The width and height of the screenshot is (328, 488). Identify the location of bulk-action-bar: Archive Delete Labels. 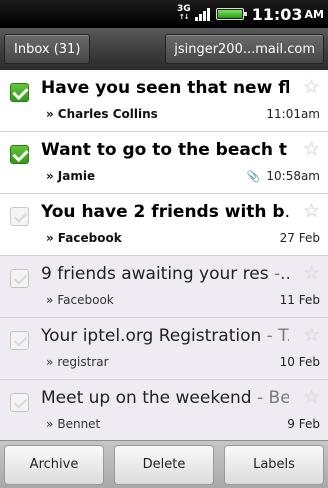
(164, 464).